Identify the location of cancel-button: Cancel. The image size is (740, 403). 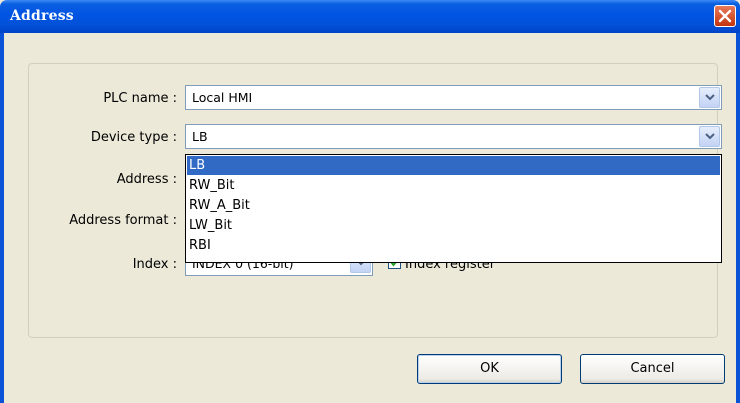
(652, 369).